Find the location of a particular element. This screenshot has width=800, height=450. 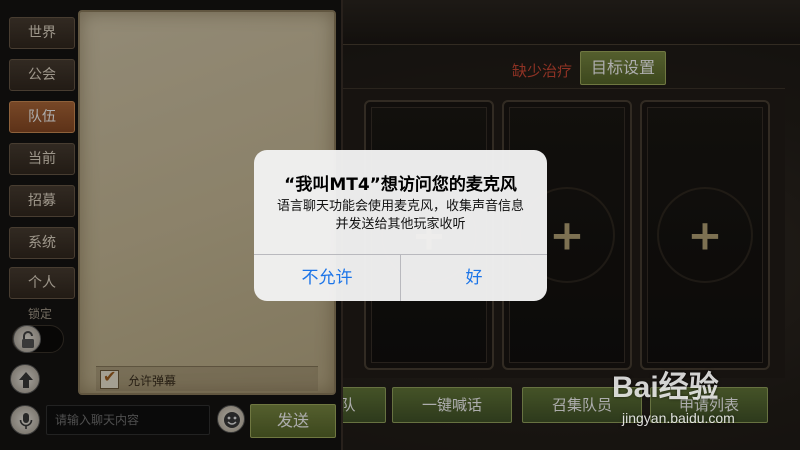

watermark-url: jingyan.baidu.com is located at coordinates (678, 418).